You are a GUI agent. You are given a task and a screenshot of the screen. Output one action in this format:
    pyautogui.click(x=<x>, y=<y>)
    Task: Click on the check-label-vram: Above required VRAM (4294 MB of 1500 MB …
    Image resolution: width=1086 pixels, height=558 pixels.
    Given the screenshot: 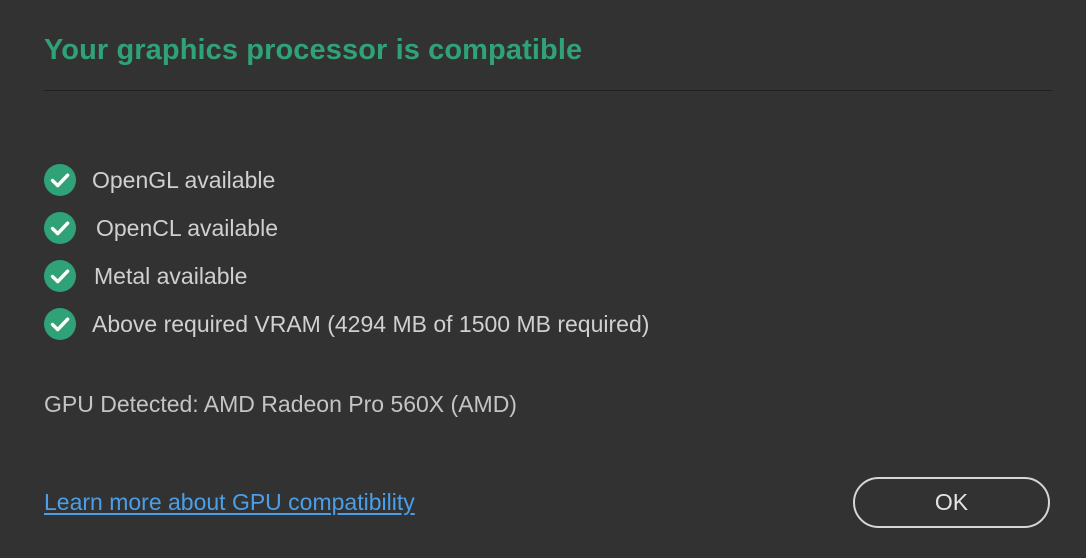 What is the action you would take?
    pyautogui.click(x=371, y=323)
    